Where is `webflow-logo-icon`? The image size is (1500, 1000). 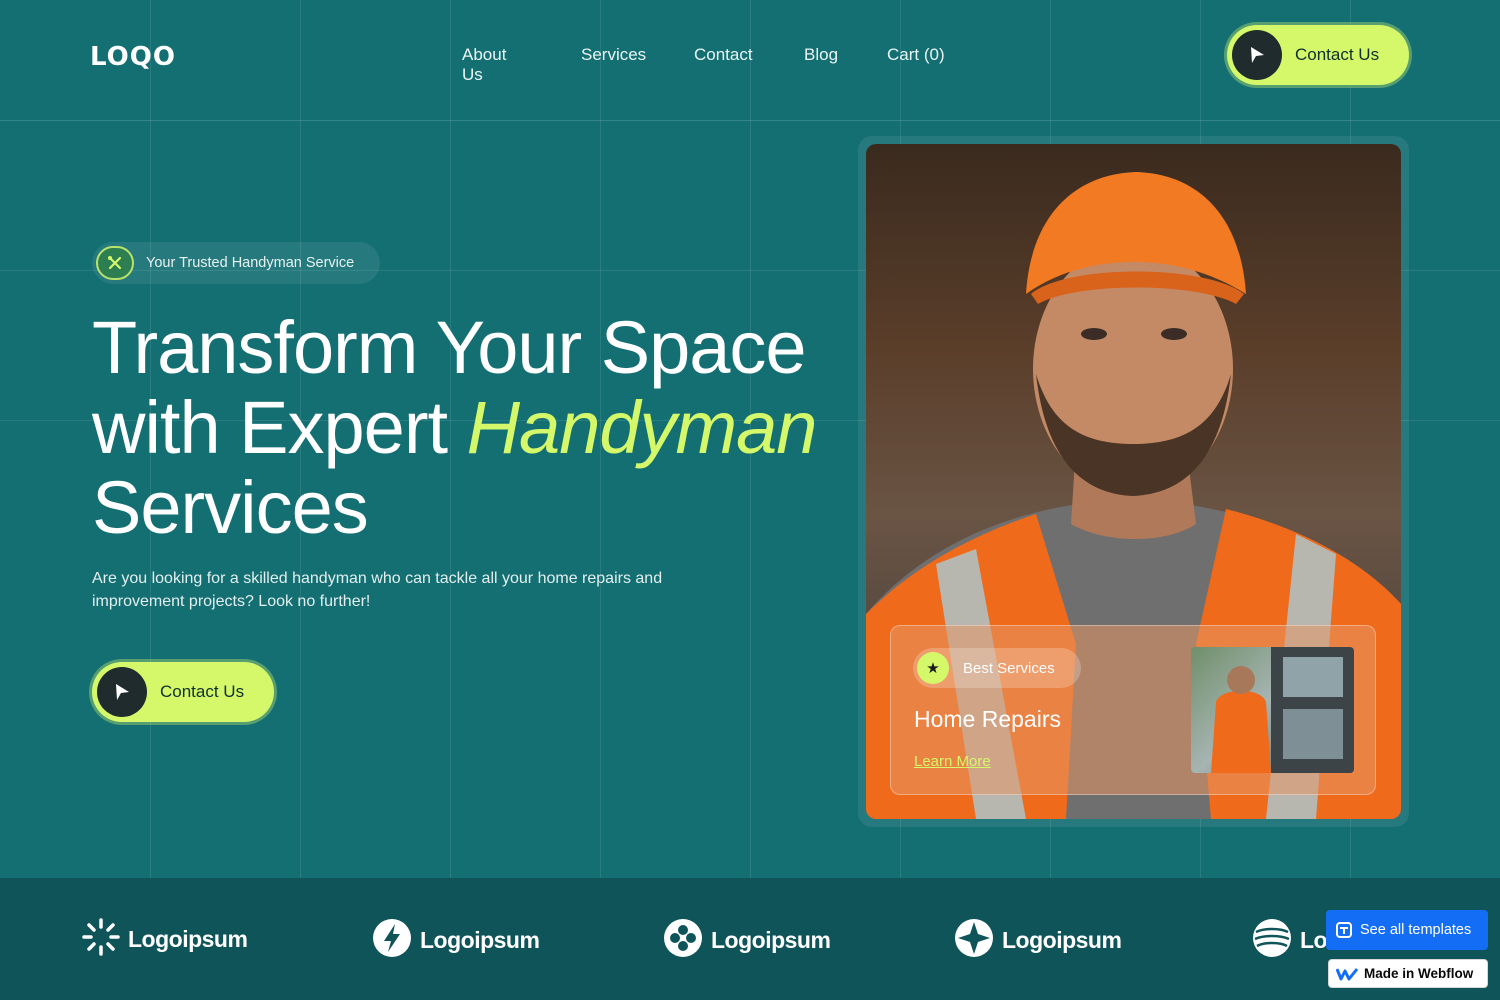 webflow-logo-icon is located at coordinates (1347, 974).